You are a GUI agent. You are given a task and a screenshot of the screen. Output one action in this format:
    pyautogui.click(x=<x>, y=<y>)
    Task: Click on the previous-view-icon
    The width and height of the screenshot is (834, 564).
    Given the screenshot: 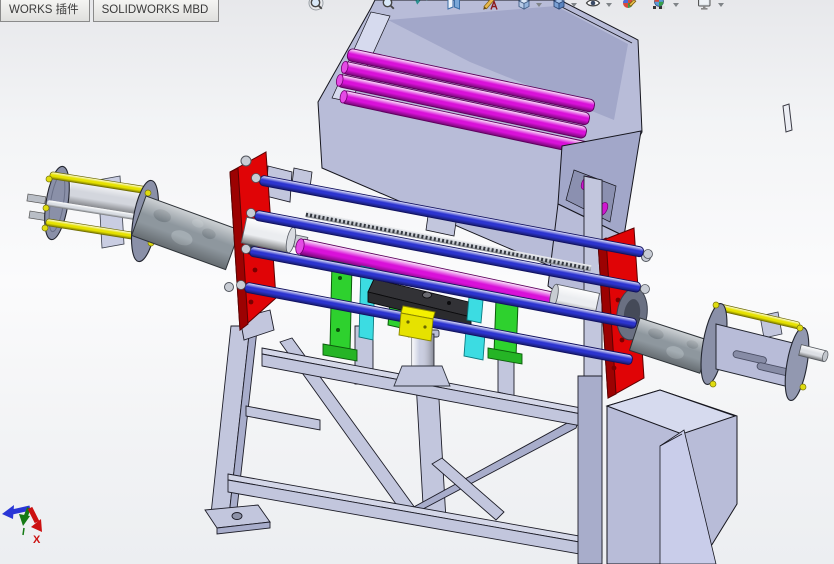 What is the action you would take?
    pyautogui.click(x=423, y=6)
    